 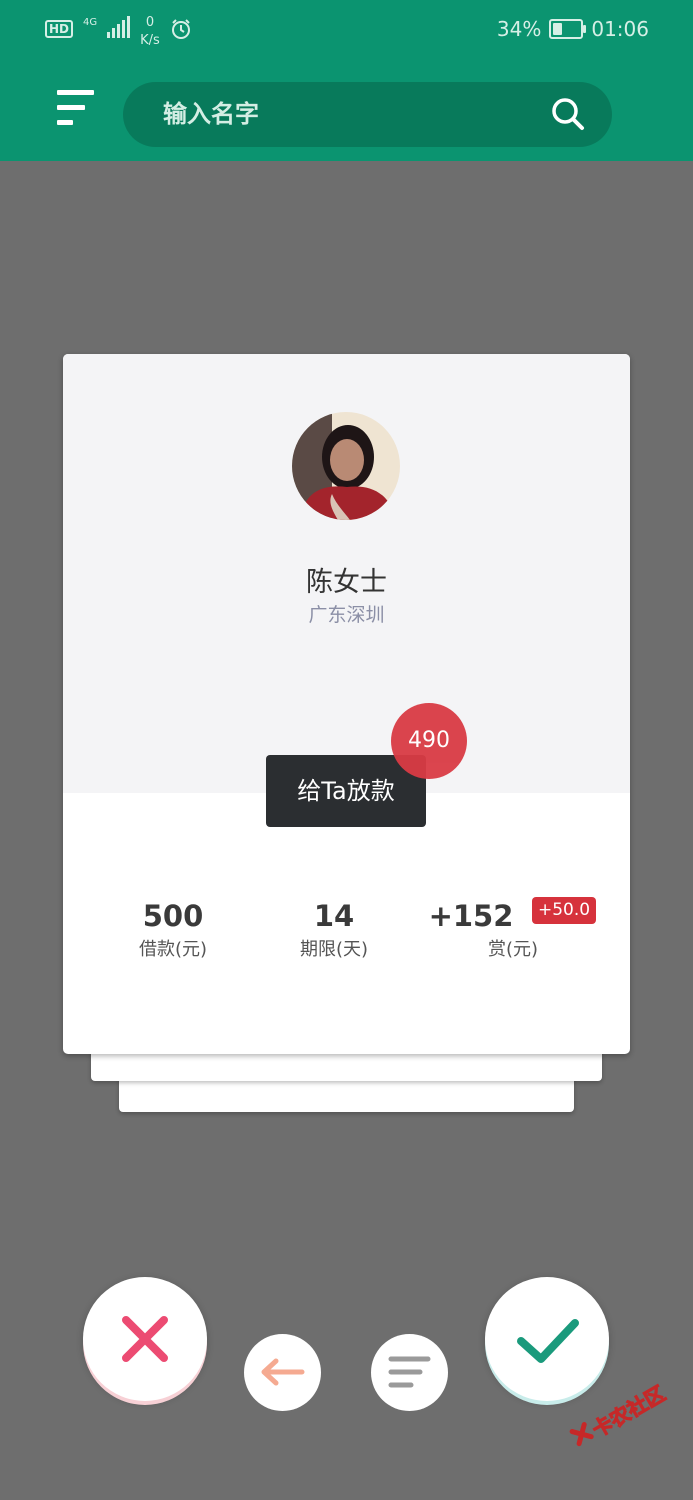 I want to click on app-header: HD 4G 0 K/s 34% 01:06 输入名字, so click(x=346, y=80).